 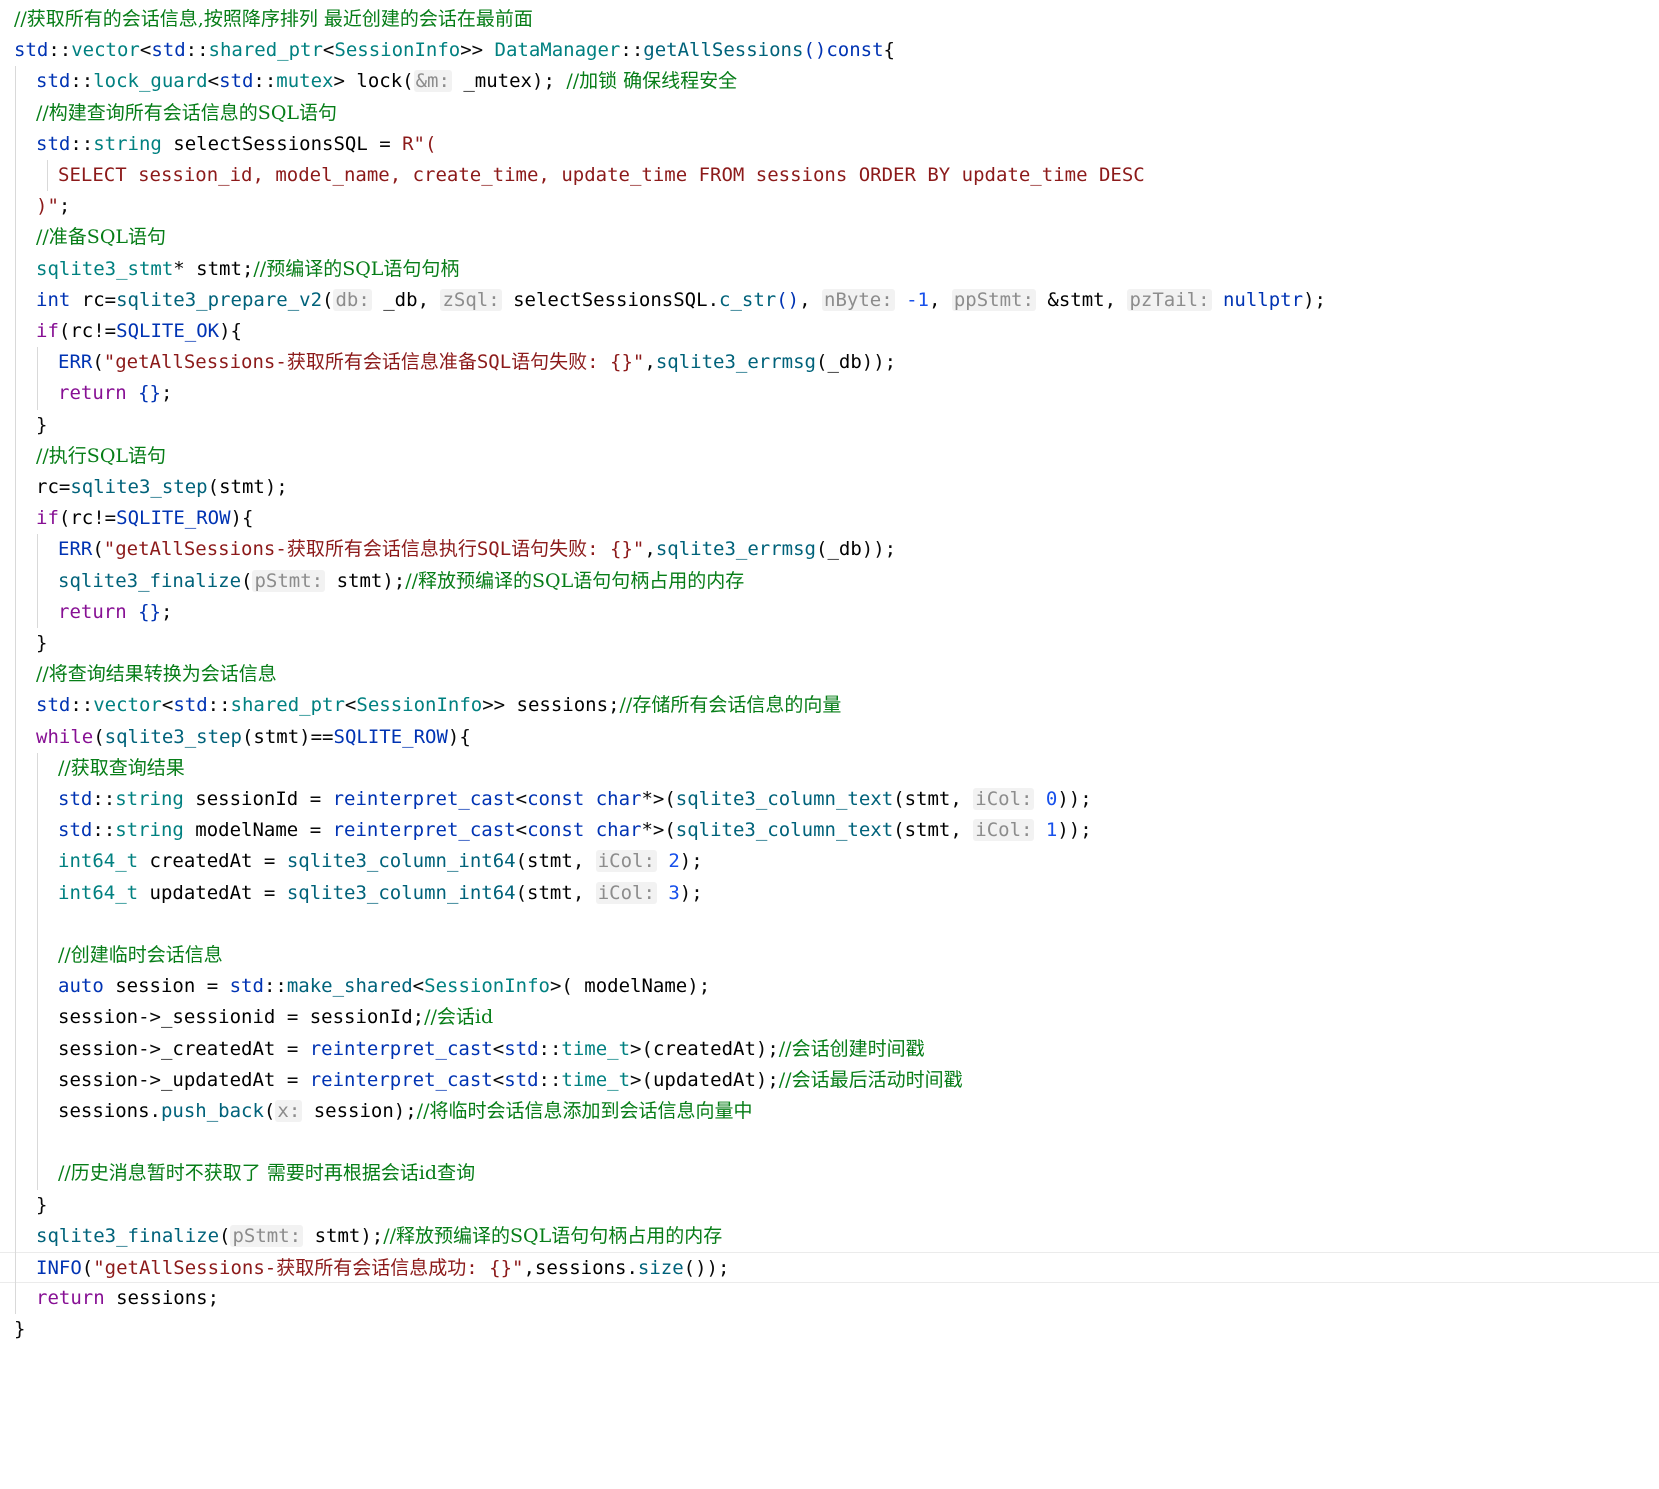 What do you see at coordinates (87, 299) in the screenshot?
I see `code-token: rc` at bounding box center [87, 299].